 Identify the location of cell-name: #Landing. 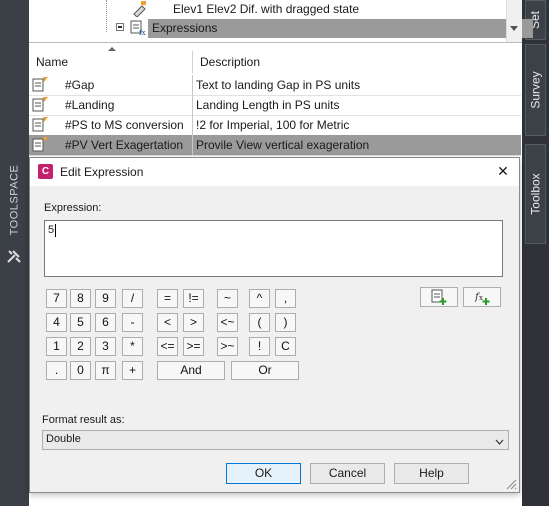
(90, 105).